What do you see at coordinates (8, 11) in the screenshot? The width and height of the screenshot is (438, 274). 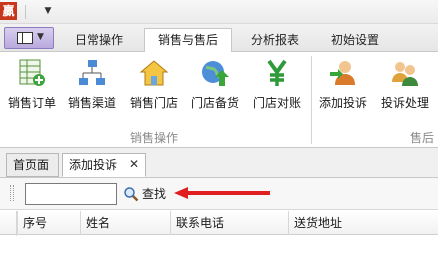 I see `app-logo-icon: 贏` at bounding box center [8, 11].